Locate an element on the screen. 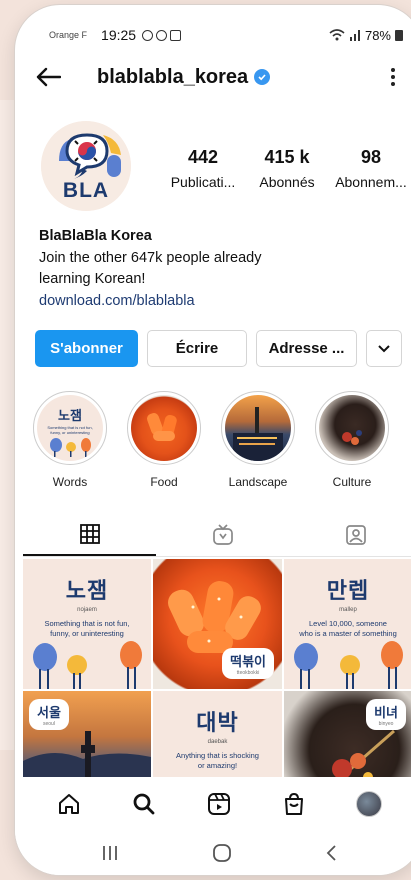  tab-posts-grid is located at coordinates (90, 534).